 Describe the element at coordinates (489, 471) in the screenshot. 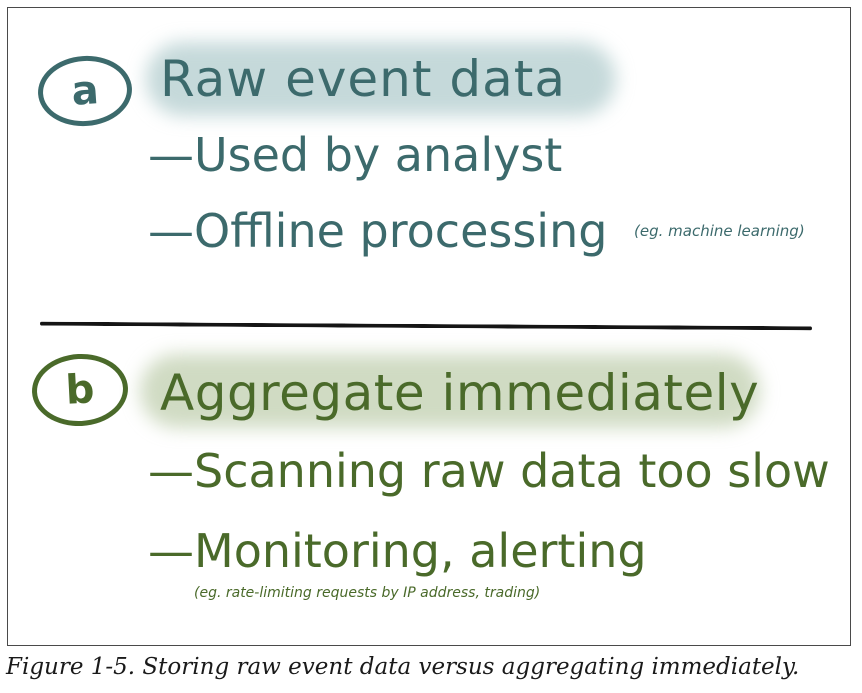

I see `bullet-scanning-raw-data: —Scanning raw data too slow` at that location.